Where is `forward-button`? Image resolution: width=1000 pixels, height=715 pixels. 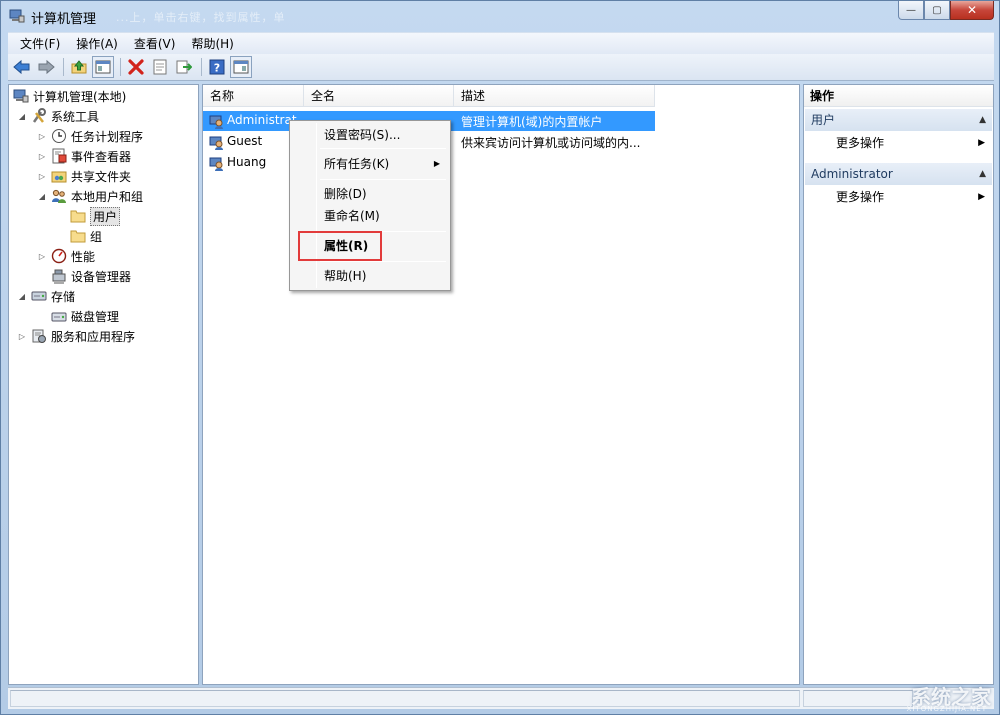 forward-button is located at coordinates (46, 67).